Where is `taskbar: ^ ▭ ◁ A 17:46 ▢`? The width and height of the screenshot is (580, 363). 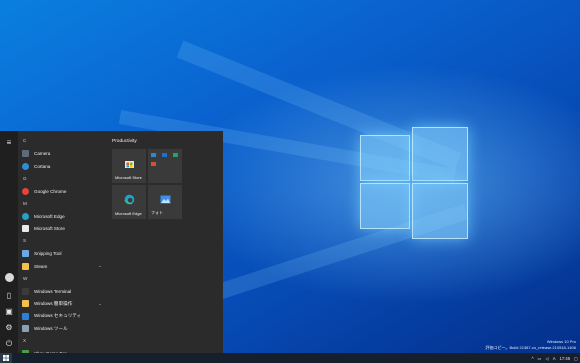 taskbar: ^ ▭ ◁ A 17:46 ▢ is located at coordinates (290, 358).